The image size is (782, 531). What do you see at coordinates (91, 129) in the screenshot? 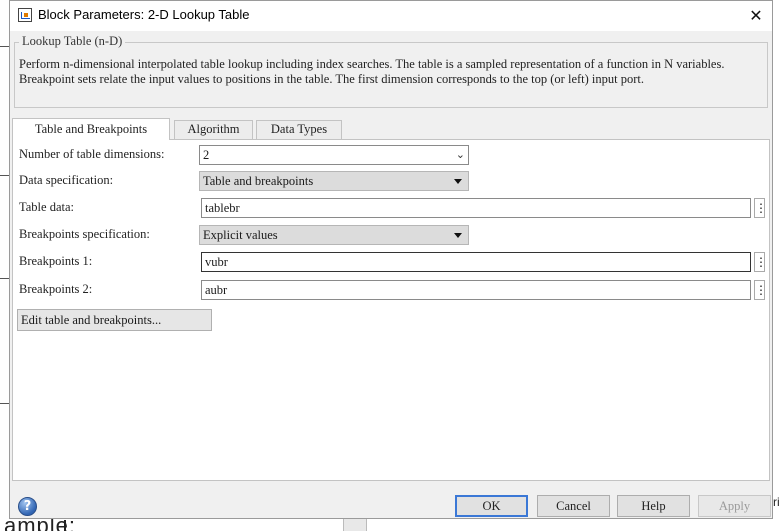
I see `tab-table-and-breakpoints: Table and Breakpoints` at bounding box center [91, 129].